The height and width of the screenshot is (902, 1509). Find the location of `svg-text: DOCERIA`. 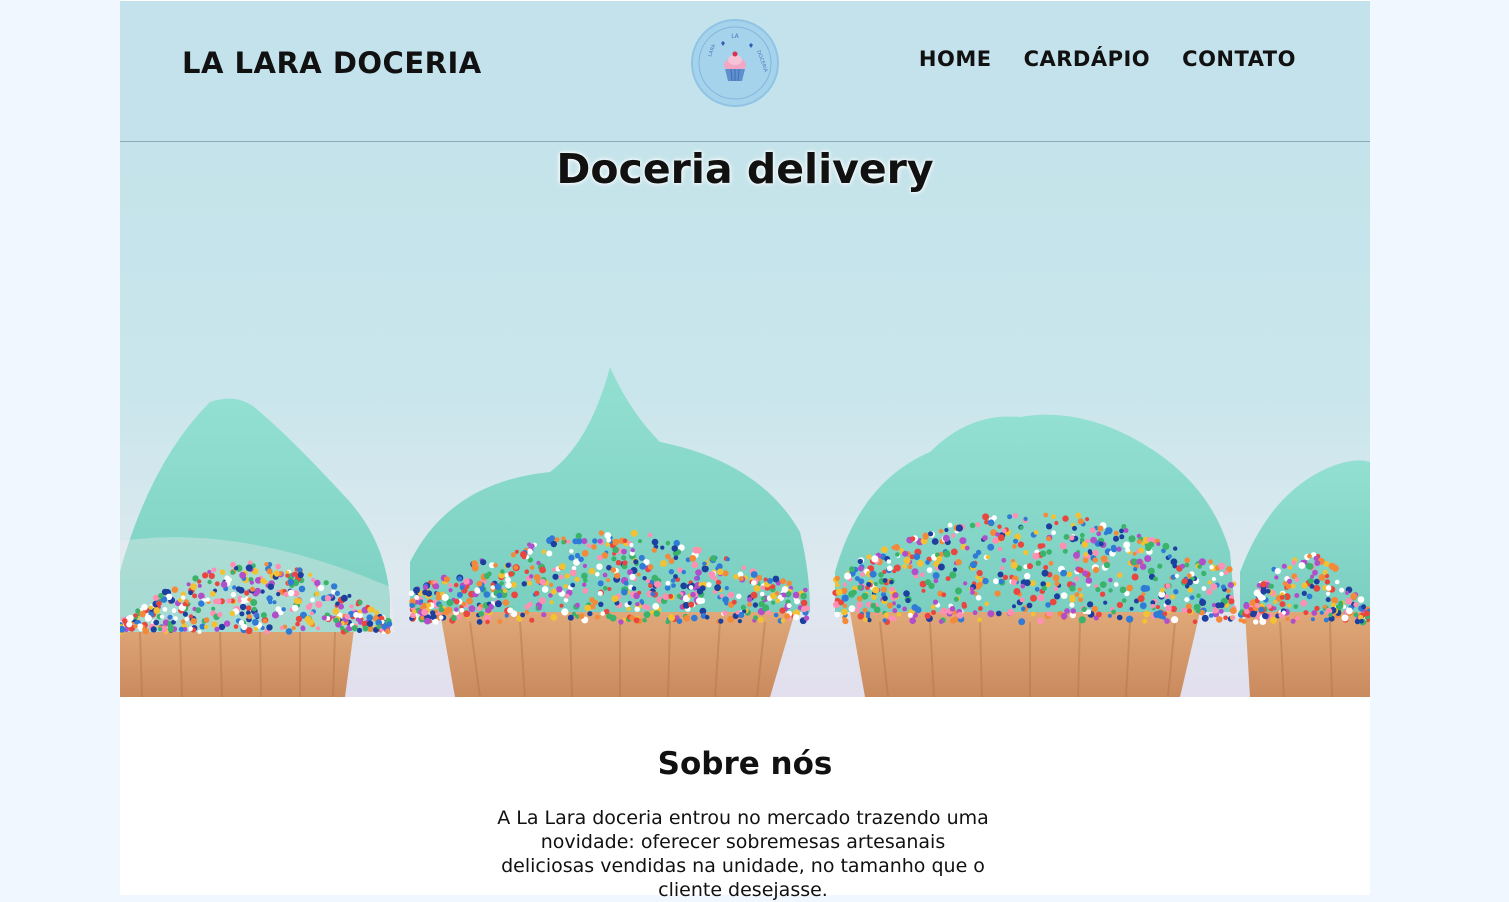

svg-text: DOCERIA is located at coordinates (762, 62).